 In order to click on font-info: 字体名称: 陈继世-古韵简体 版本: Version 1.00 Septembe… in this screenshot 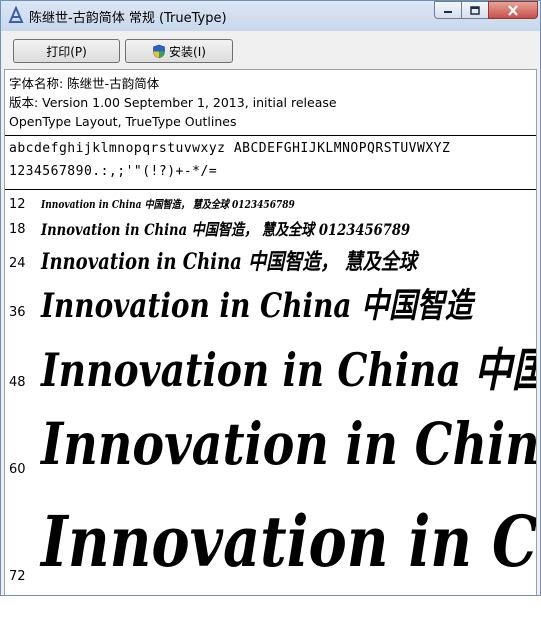, I will do `click(173, 102)`.